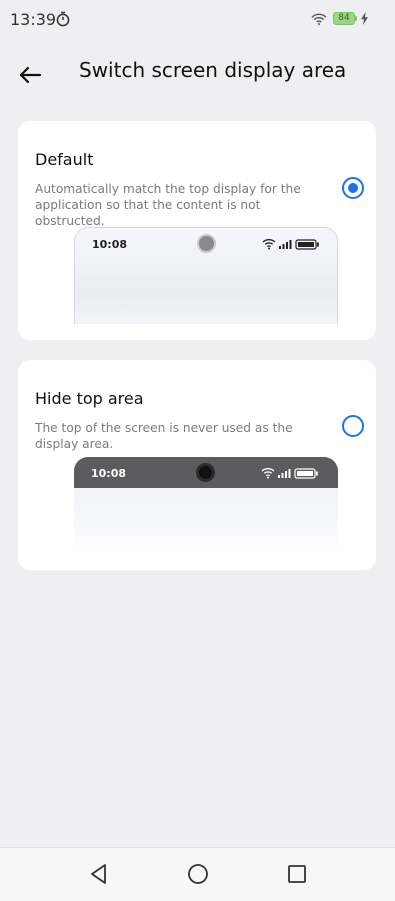  I want to click on radio-default, so click(353, 188).